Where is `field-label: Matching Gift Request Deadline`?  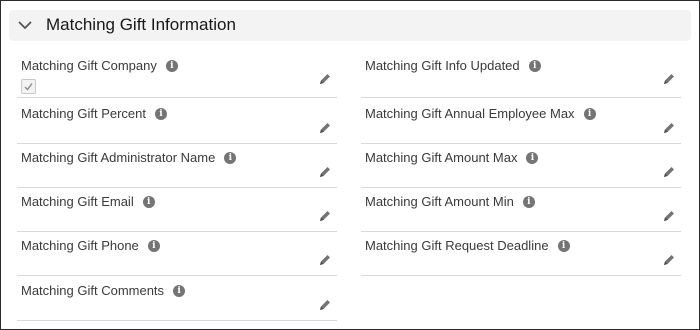 field-label: Matching Gift Request Deadline is located at coordinates (457, 245).